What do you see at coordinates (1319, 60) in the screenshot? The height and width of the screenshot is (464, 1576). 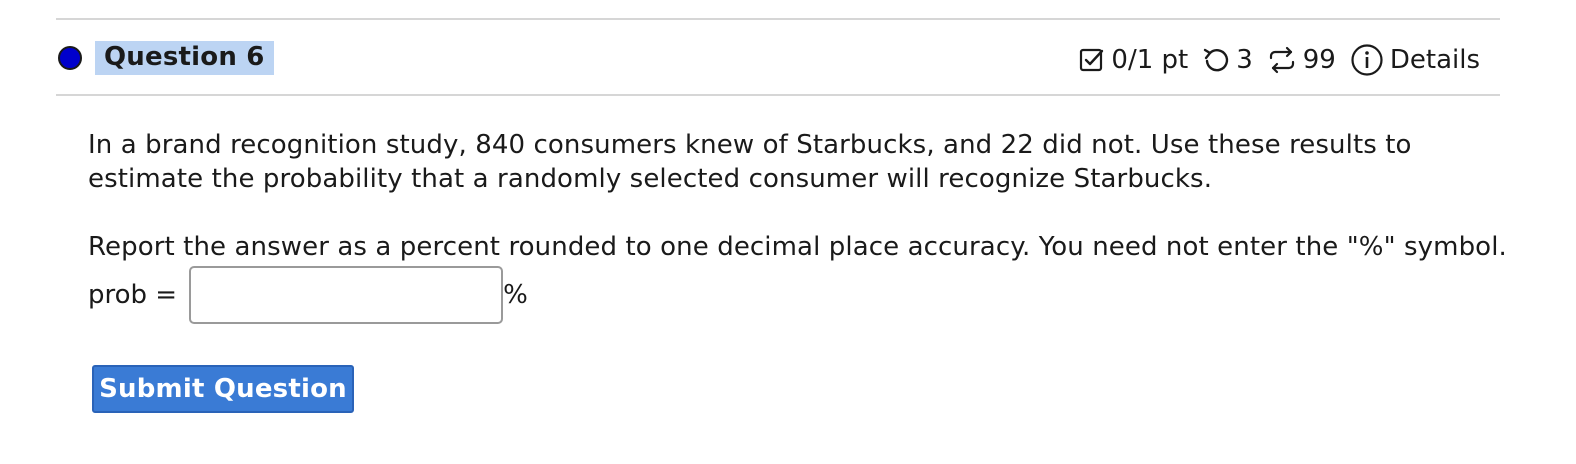 I see `attempts-count: 99` at bounding box center [1319, 60].